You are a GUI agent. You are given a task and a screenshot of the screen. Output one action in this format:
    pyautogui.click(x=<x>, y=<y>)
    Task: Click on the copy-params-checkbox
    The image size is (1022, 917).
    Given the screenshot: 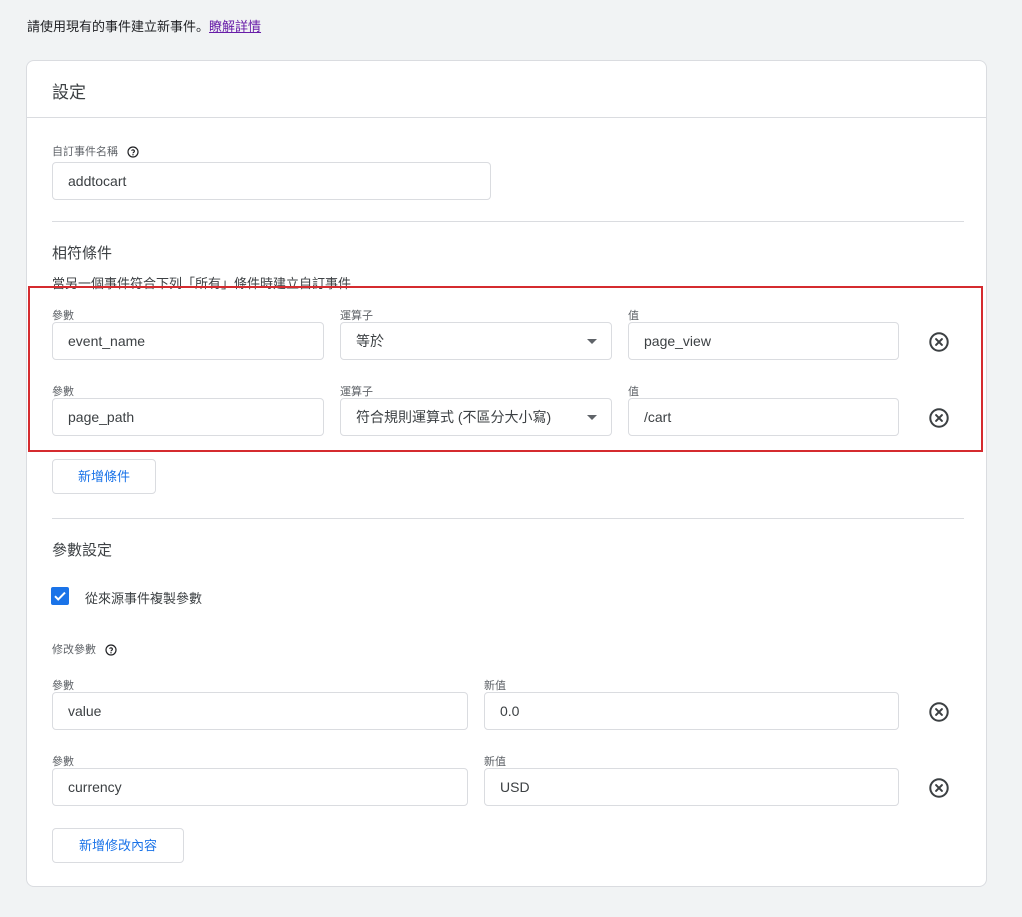 What is the action you would take?
    pyautogui.click(x=60, y=596)
    